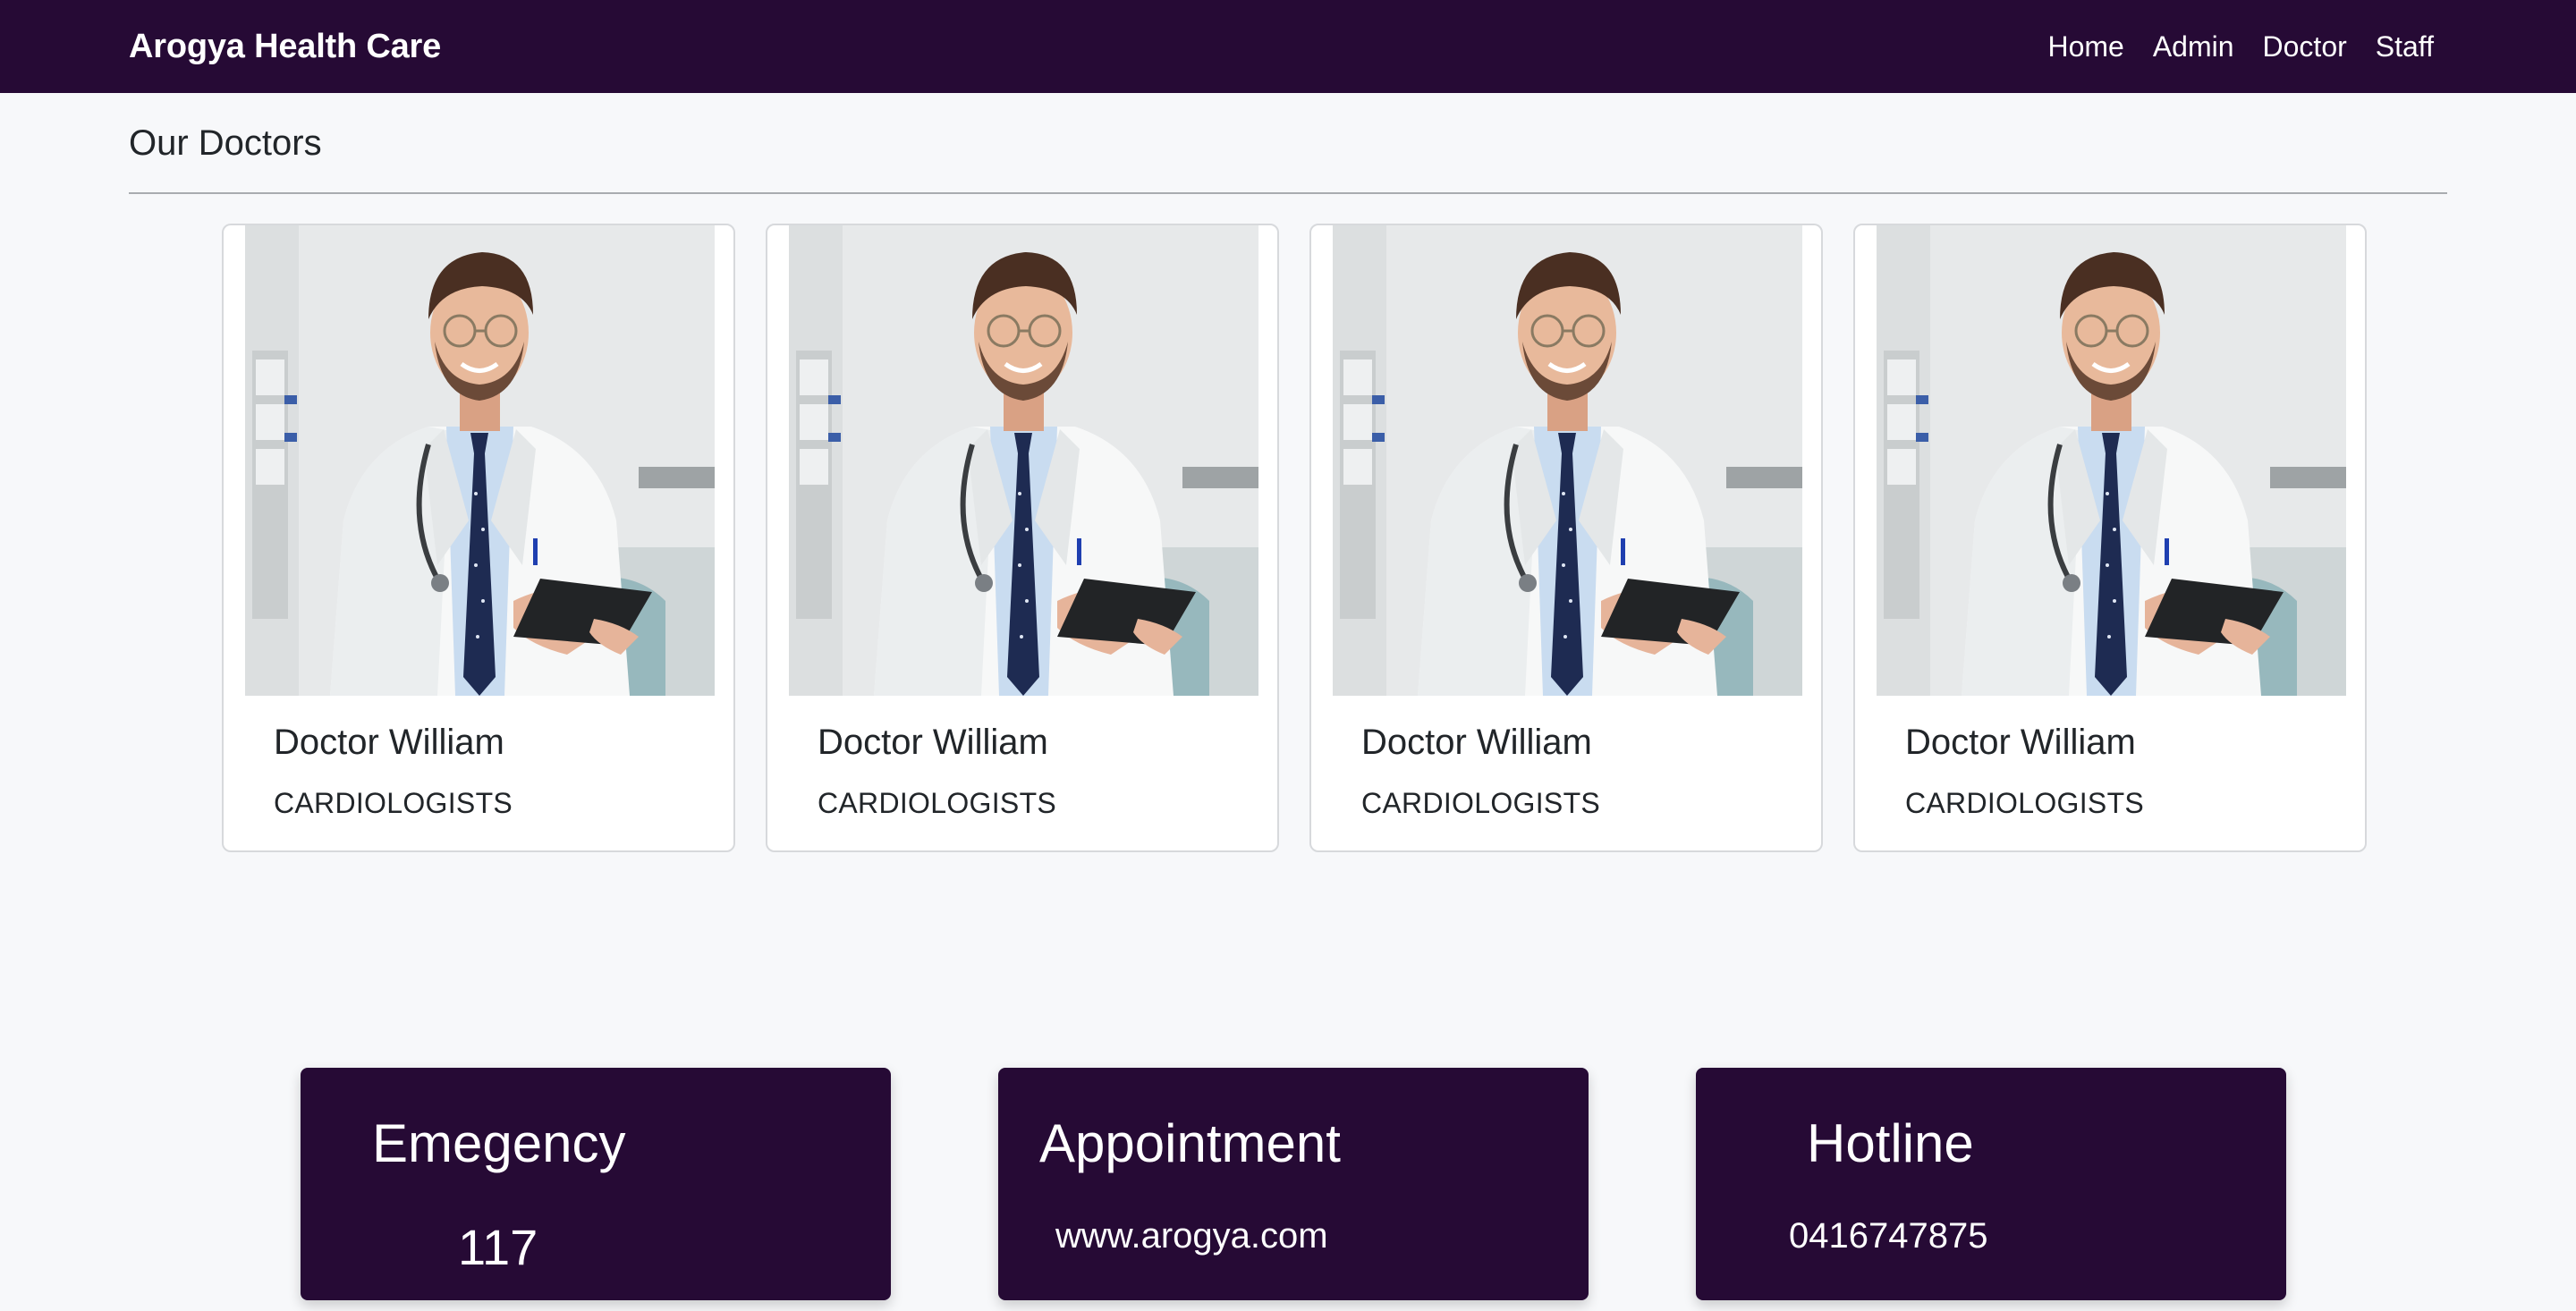  I want to click on emergency-box: Emegency 117, so click(596, 1184).